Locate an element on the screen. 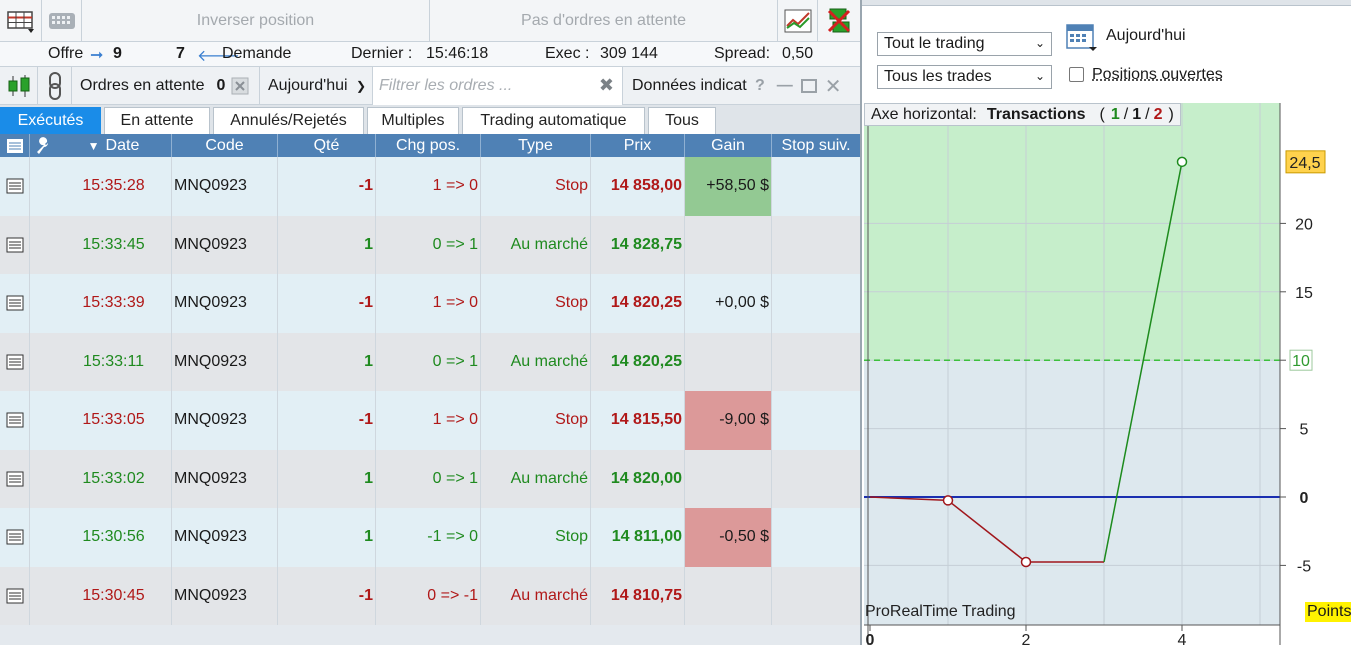 The image size is (1351, 645). close-position-button is located at coordinates (839, 20).